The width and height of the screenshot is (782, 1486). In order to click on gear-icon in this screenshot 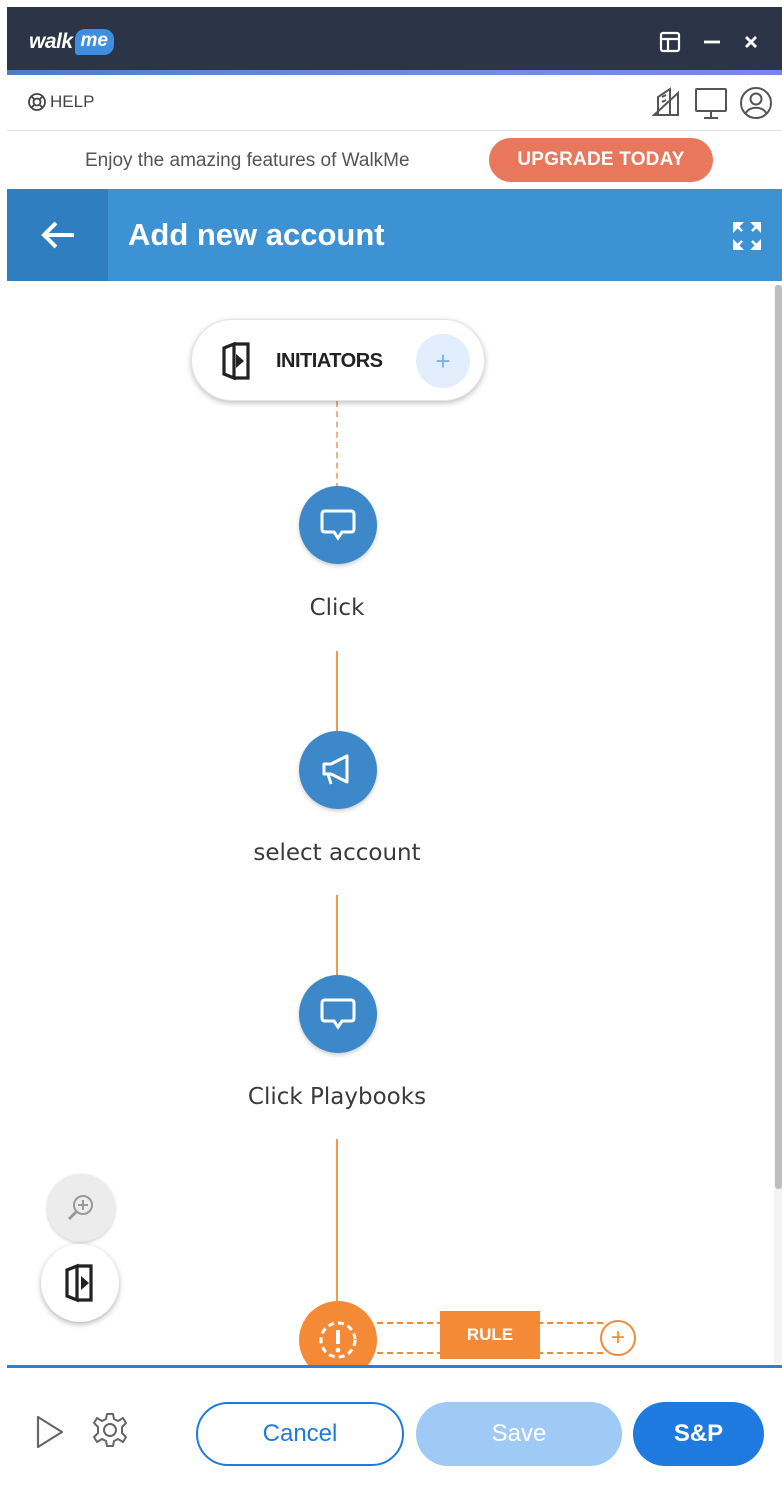, I will do `click(110, 1430)`.